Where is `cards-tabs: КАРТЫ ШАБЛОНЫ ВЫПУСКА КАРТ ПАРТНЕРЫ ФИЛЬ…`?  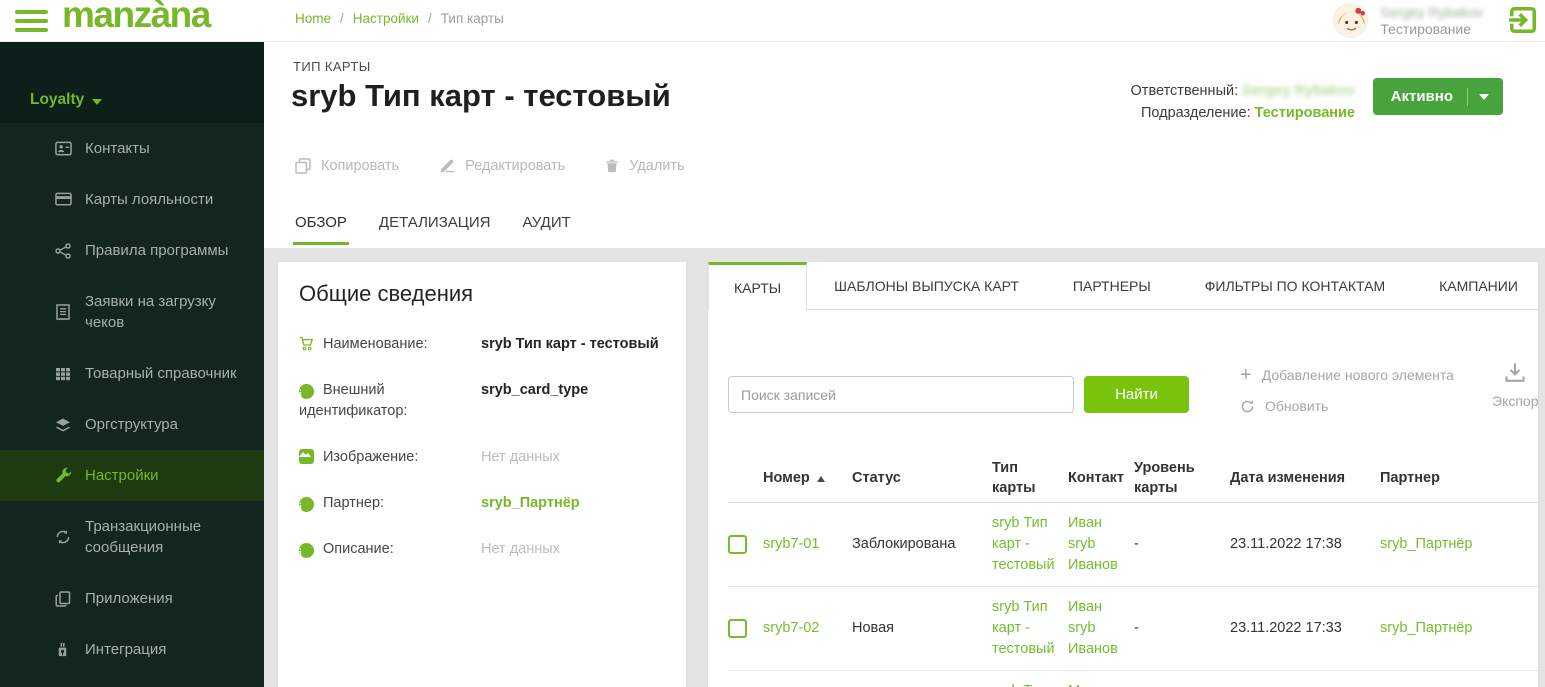
cards-tabs: КАРТЫ ШАБЛОНЫ ВЫПУСКА КАРТ ПАРТНЕРЫ ФИЛЬ… is located at coordinates (1123, 286).